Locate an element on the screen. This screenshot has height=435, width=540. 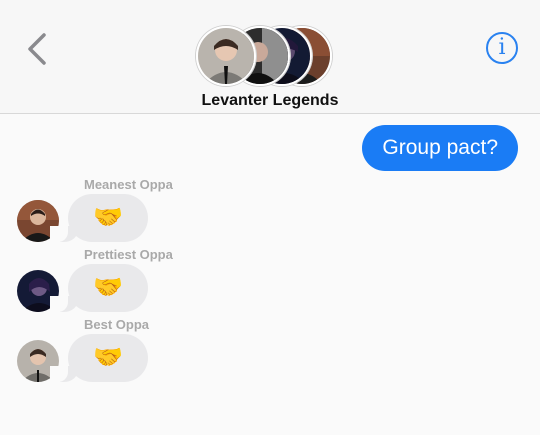
info-icon: i is located at coordinates (502, 47).